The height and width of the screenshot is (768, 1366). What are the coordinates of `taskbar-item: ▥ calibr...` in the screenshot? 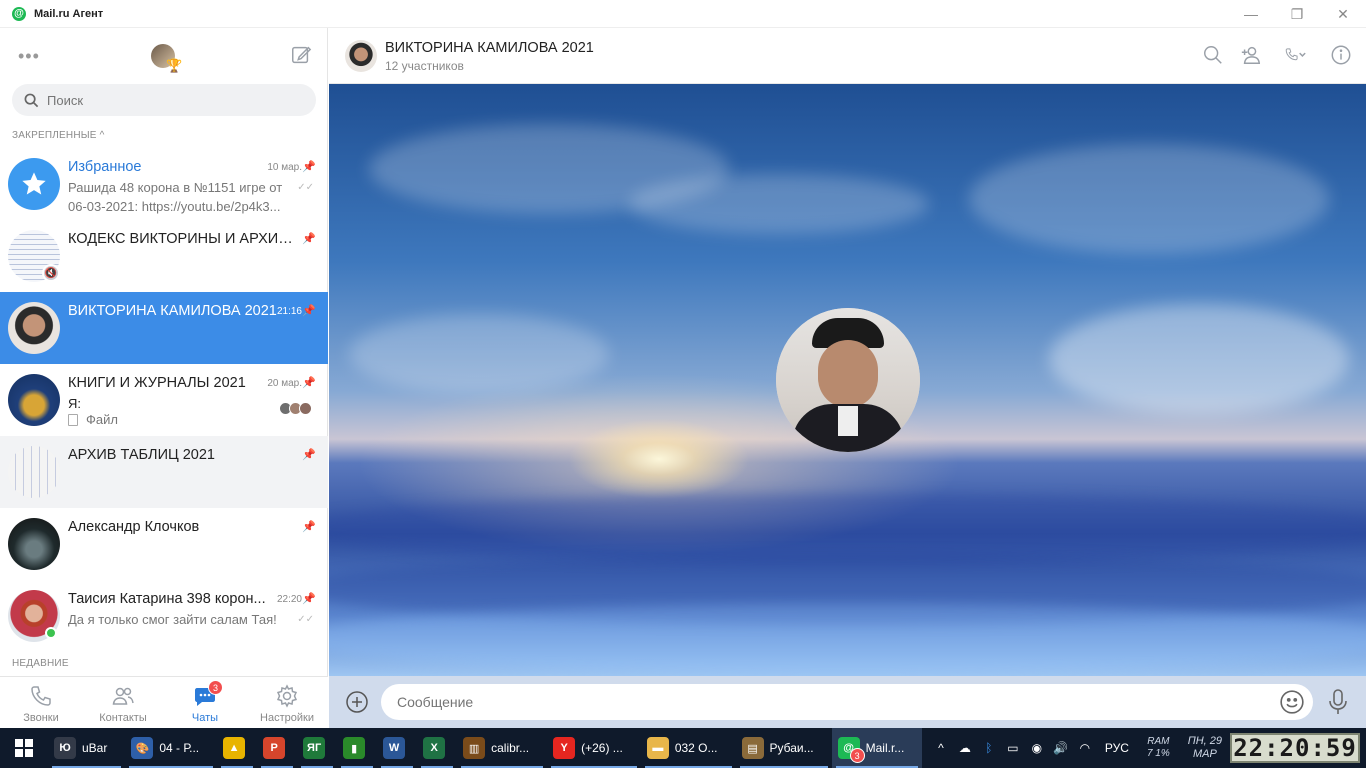 It's located at (502, 748).